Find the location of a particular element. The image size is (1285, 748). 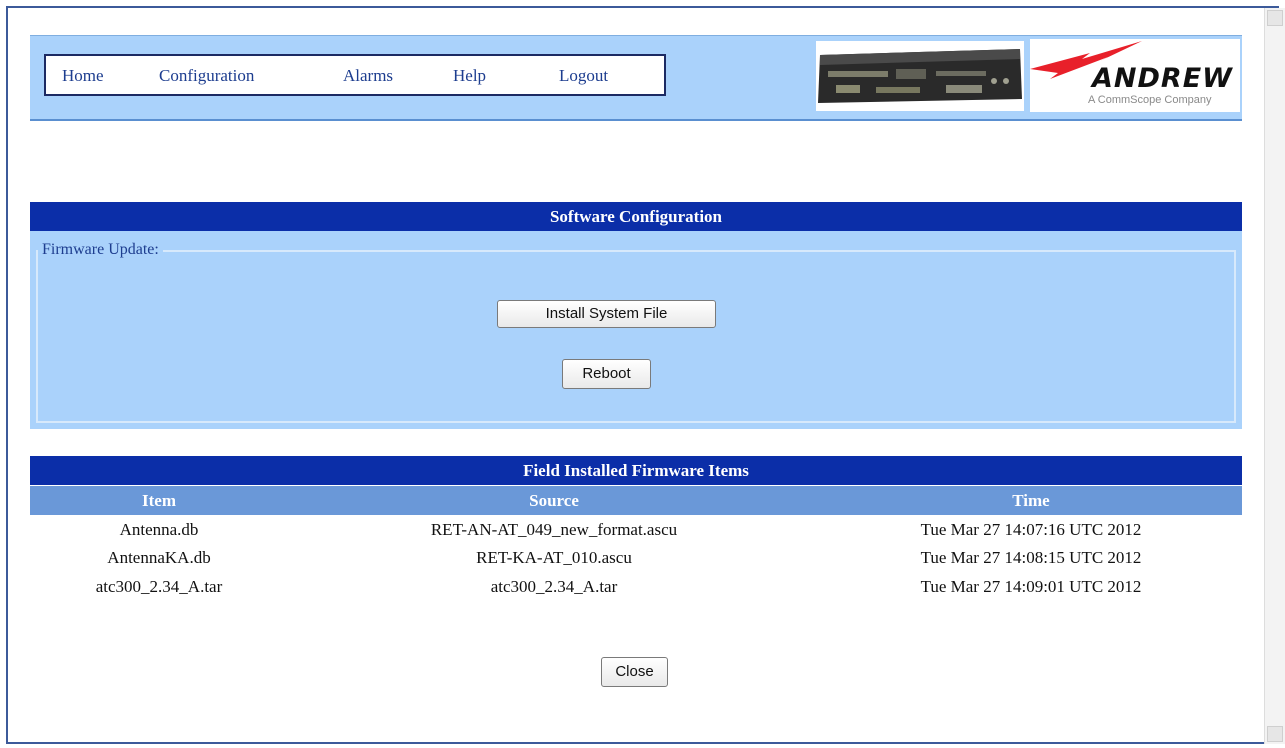

nav-logout-link: Logout is located at coordinates (583, 76).